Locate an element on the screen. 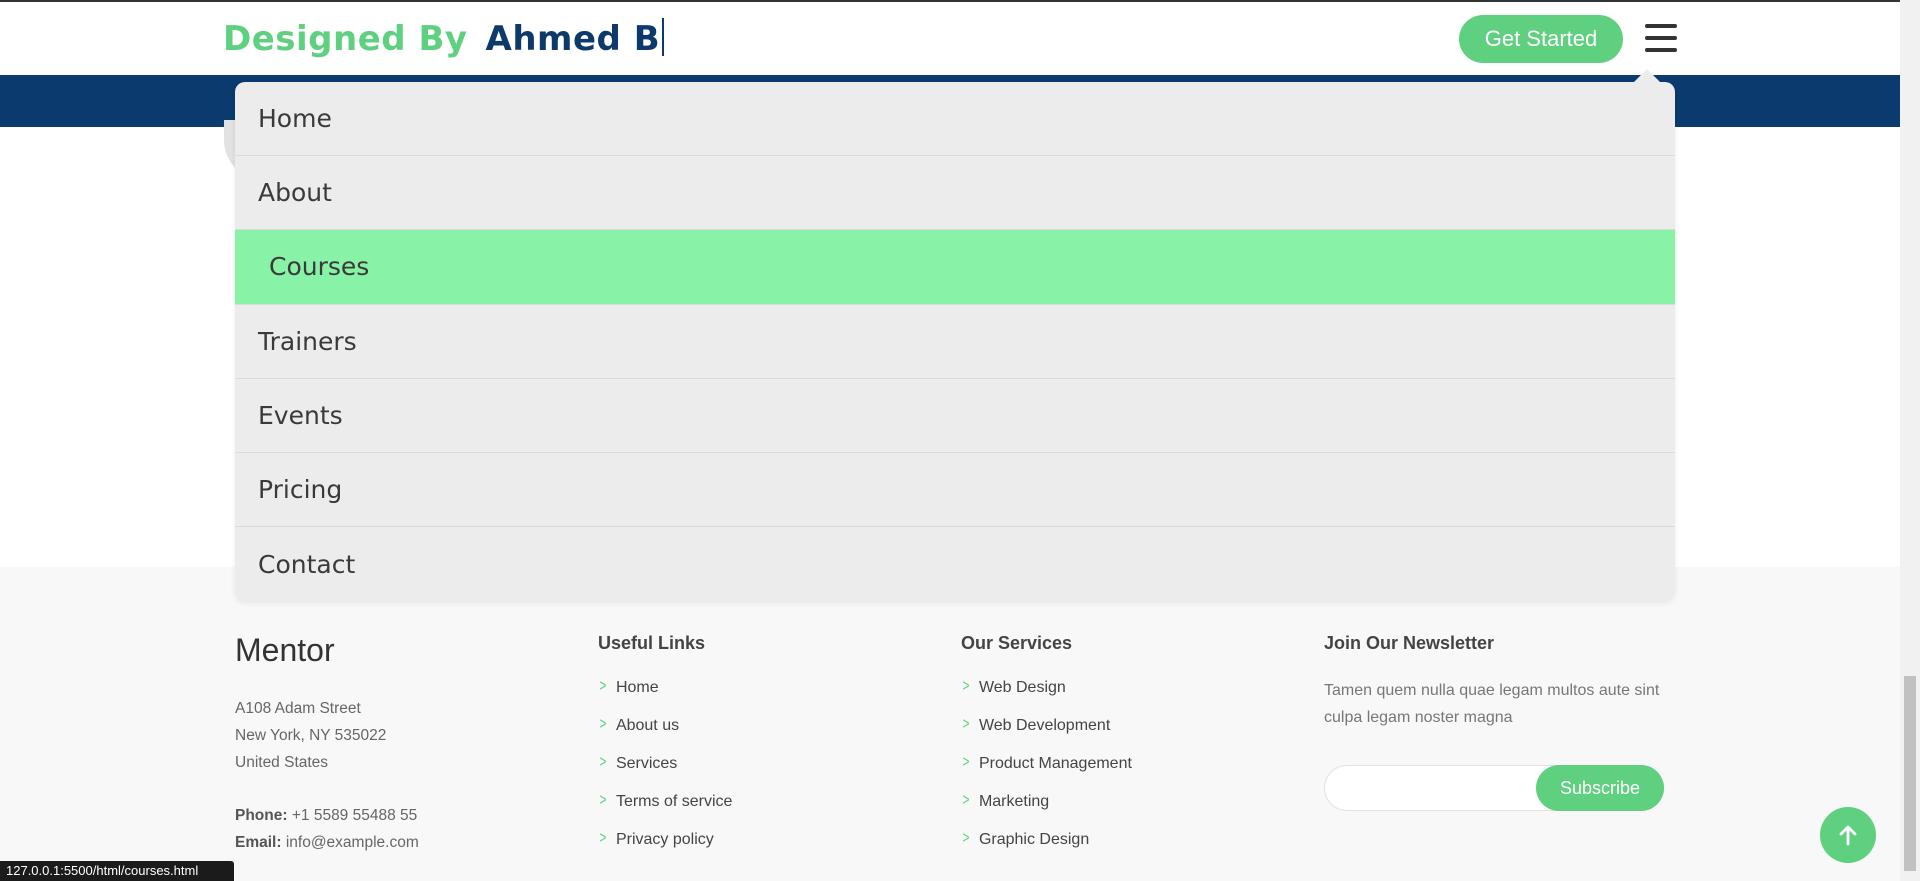 Image resolution: width=1920 pixels, height=881 pixels. service-link-marketing: > Marketing is located at coordinates (1046, 810).